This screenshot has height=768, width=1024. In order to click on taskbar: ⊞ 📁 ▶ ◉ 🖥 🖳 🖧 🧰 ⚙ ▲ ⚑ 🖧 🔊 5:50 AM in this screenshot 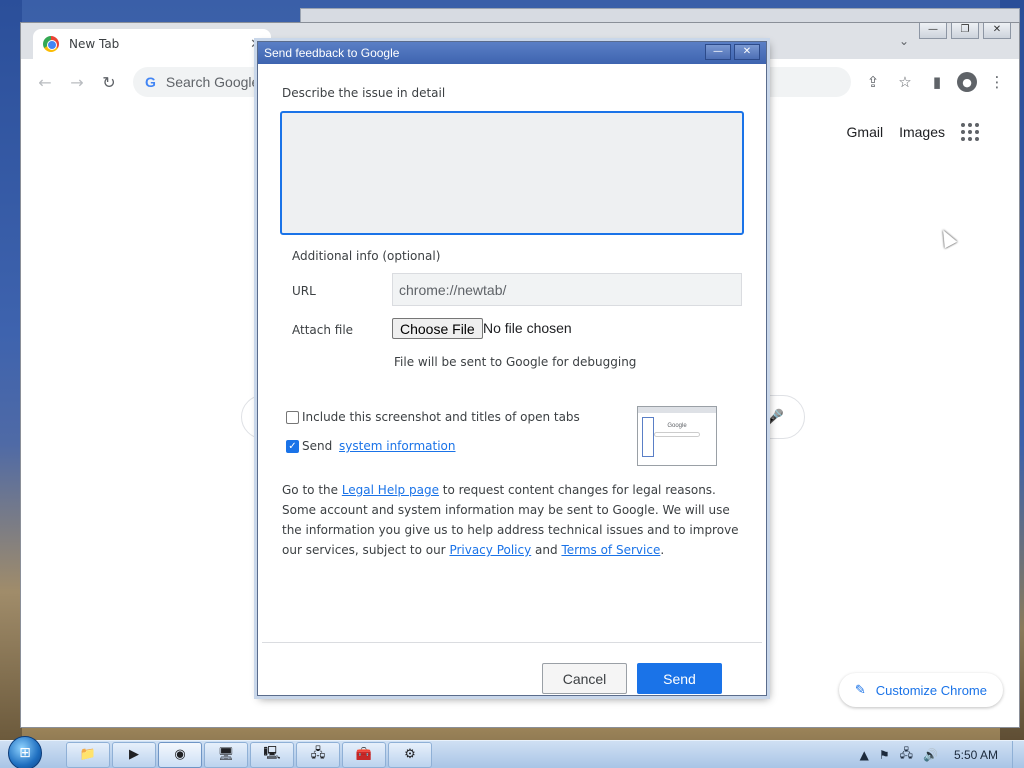, I will do `click(512, 751)`.